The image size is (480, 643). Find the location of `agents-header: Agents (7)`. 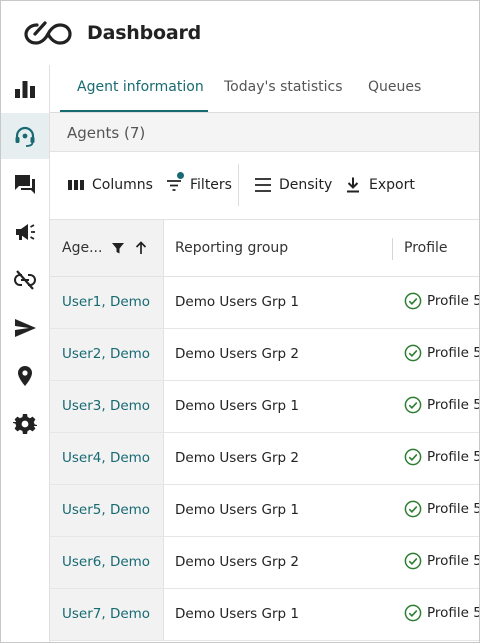

agents-header: Agents (7) is located at coordinates (264, 132).